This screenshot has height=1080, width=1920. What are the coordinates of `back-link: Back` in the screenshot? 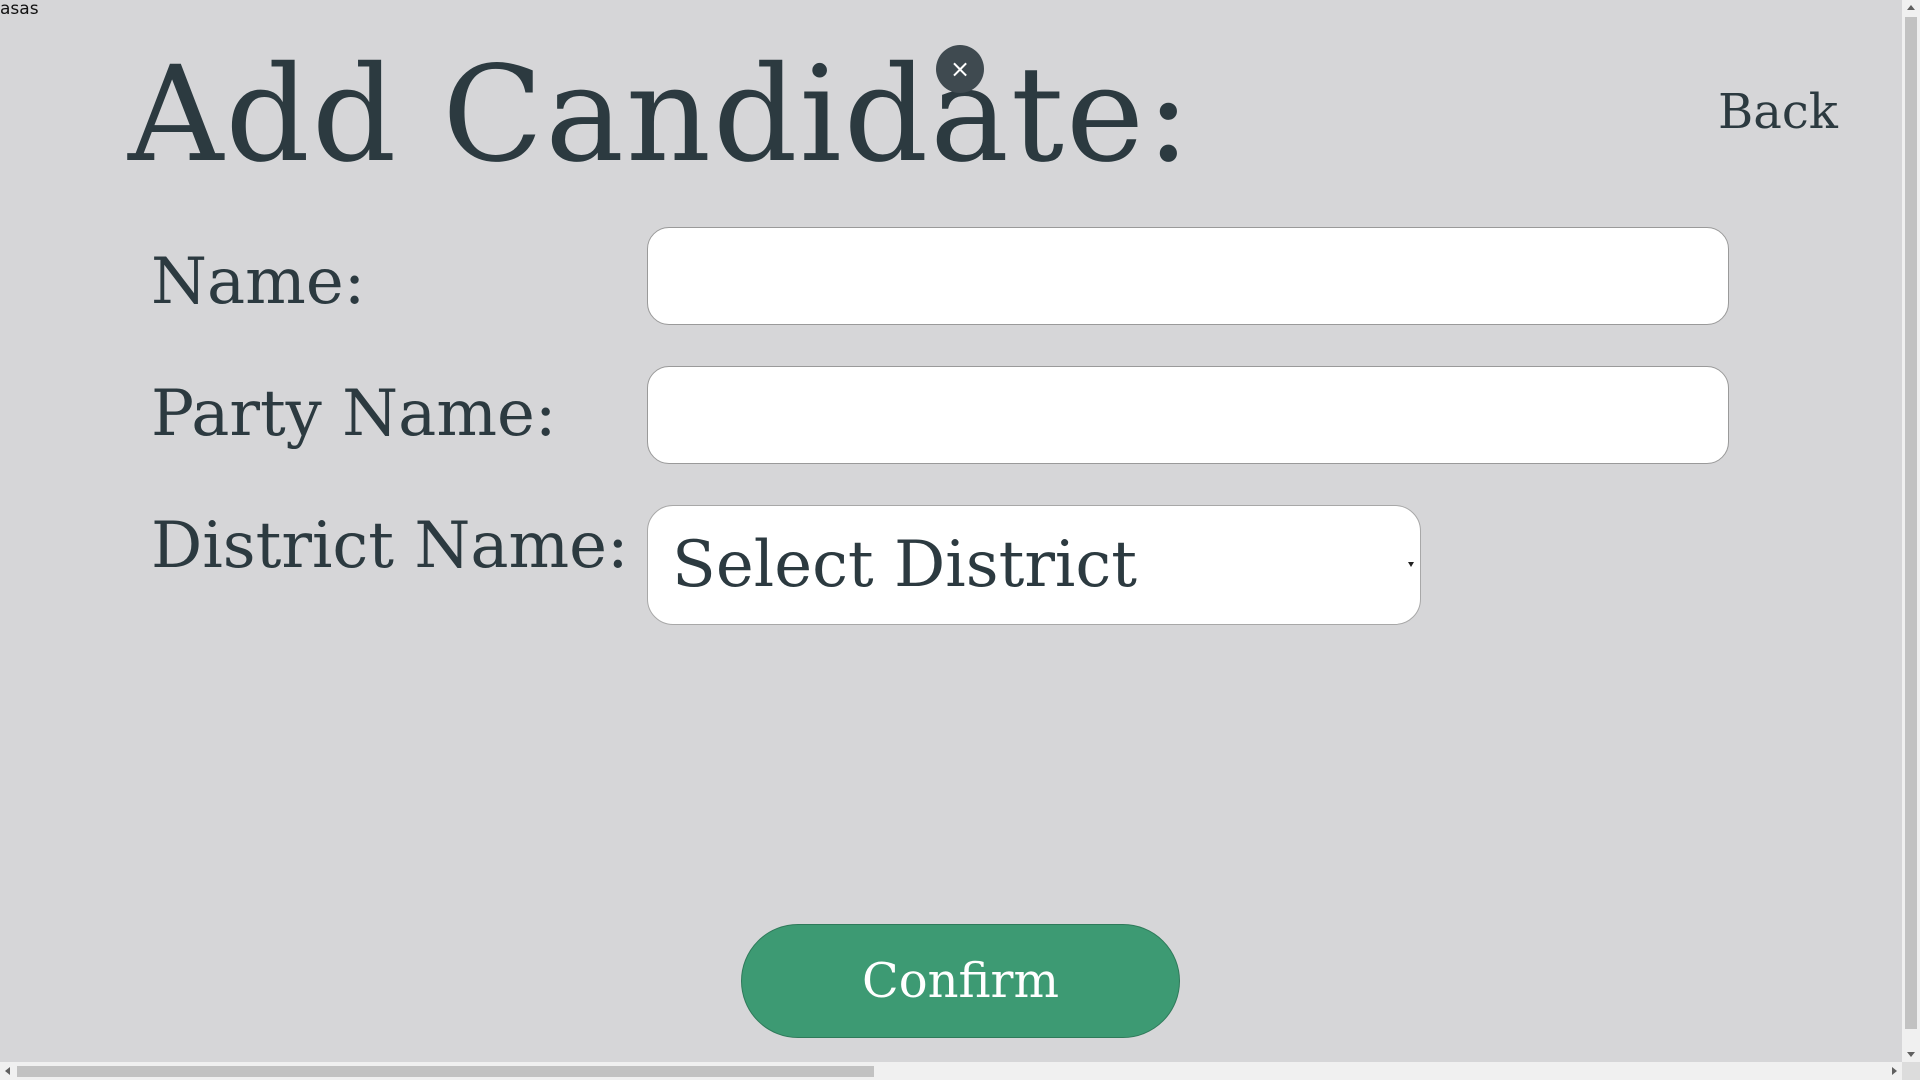 It's located at (1778, 112).